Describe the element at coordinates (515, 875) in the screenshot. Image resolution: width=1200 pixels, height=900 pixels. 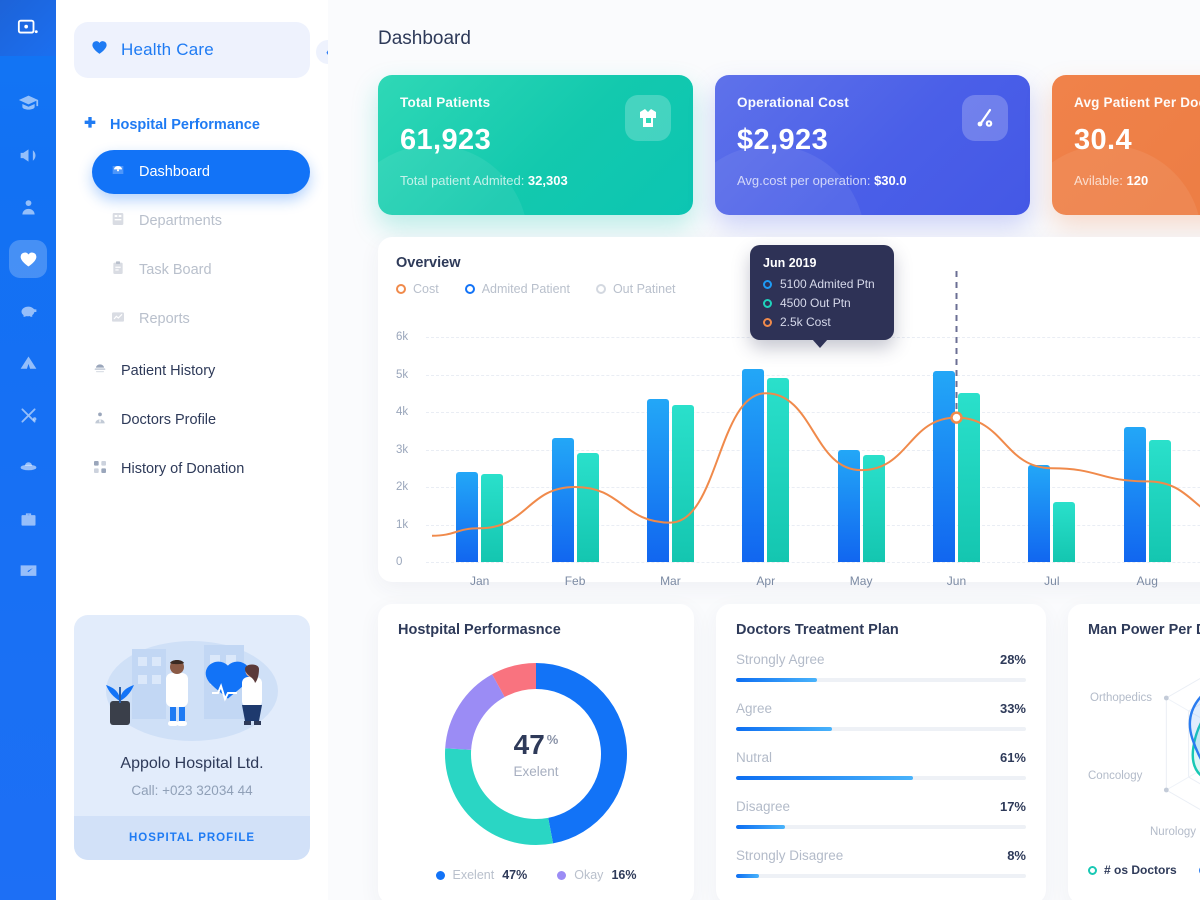
I see `legend-value: 47%` at that location.